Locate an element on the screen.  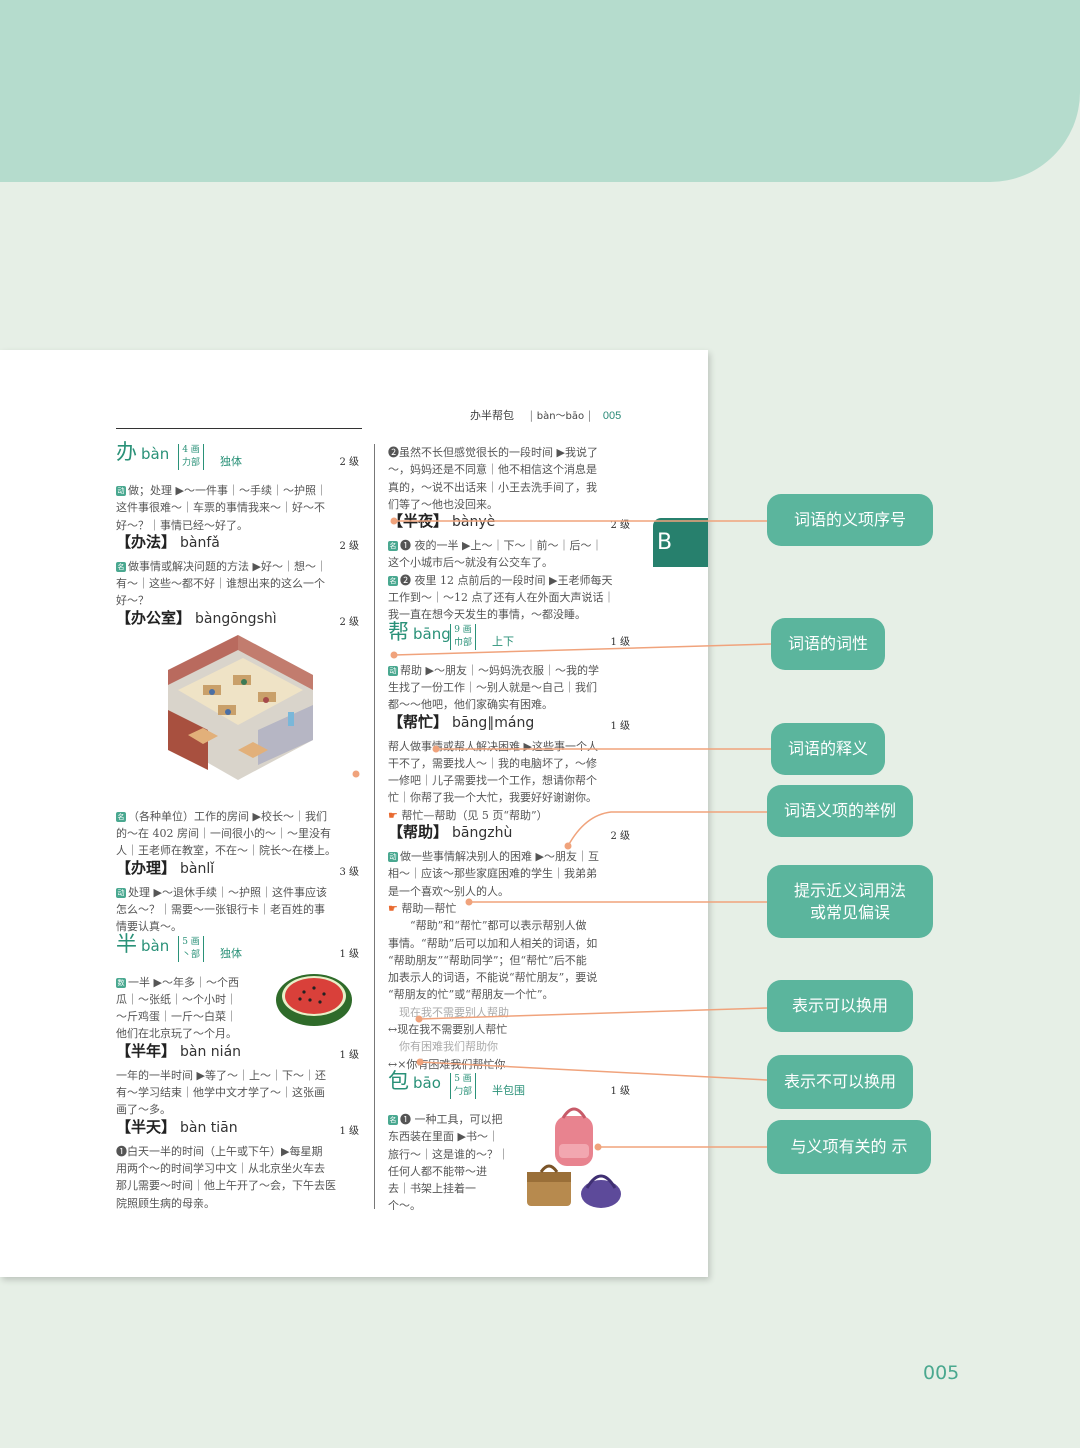
callout-box: 表示不可以换用 is located at coordinates (840, 1082).